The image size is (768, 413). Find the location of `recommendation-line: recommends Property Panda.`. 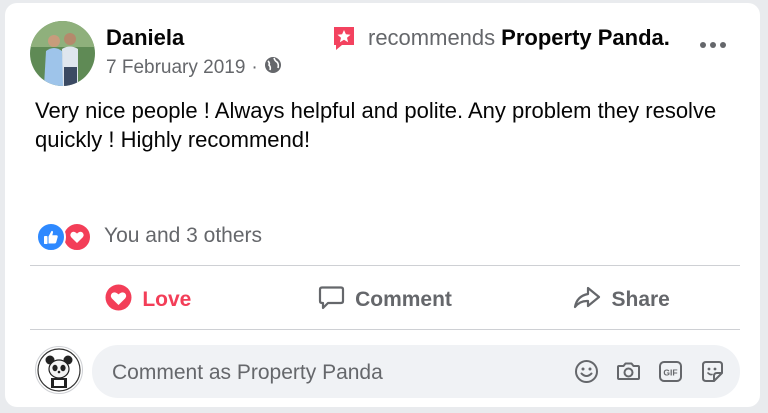

recommendation-line: recommends Property Panda. is located at coordinates (500, 38).